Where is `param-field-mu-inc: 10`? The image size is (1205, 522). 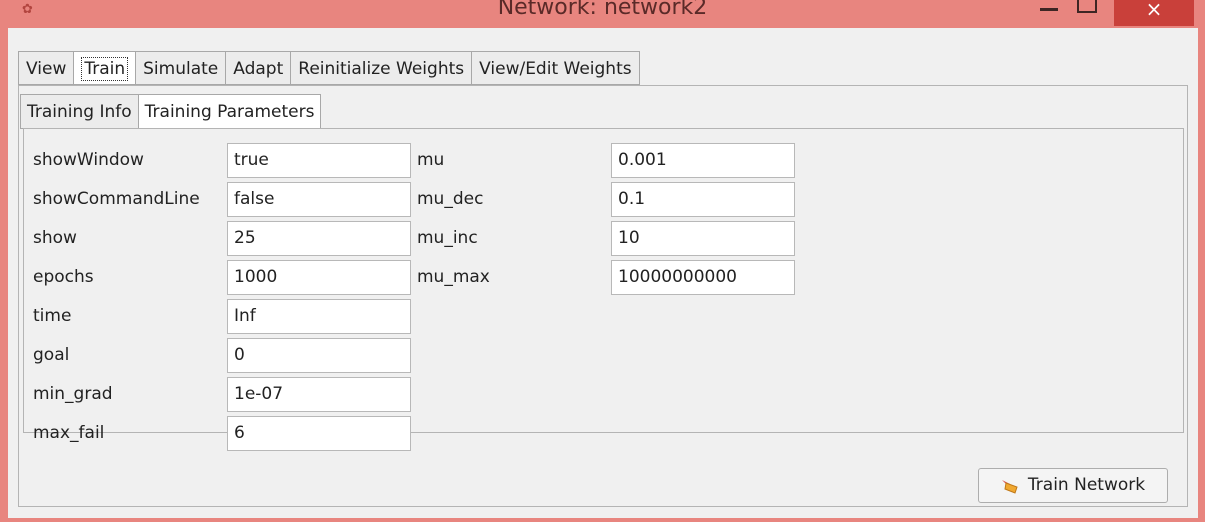 param-field-mu-inc: 10 is located at coordinates (703, 238).